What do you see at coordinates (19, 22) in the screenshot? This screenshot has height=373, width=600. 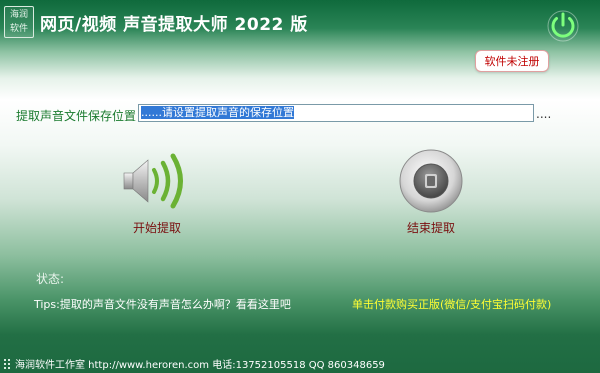 I see `app-logo: 海润 软件` at bounding box center [19, 22].